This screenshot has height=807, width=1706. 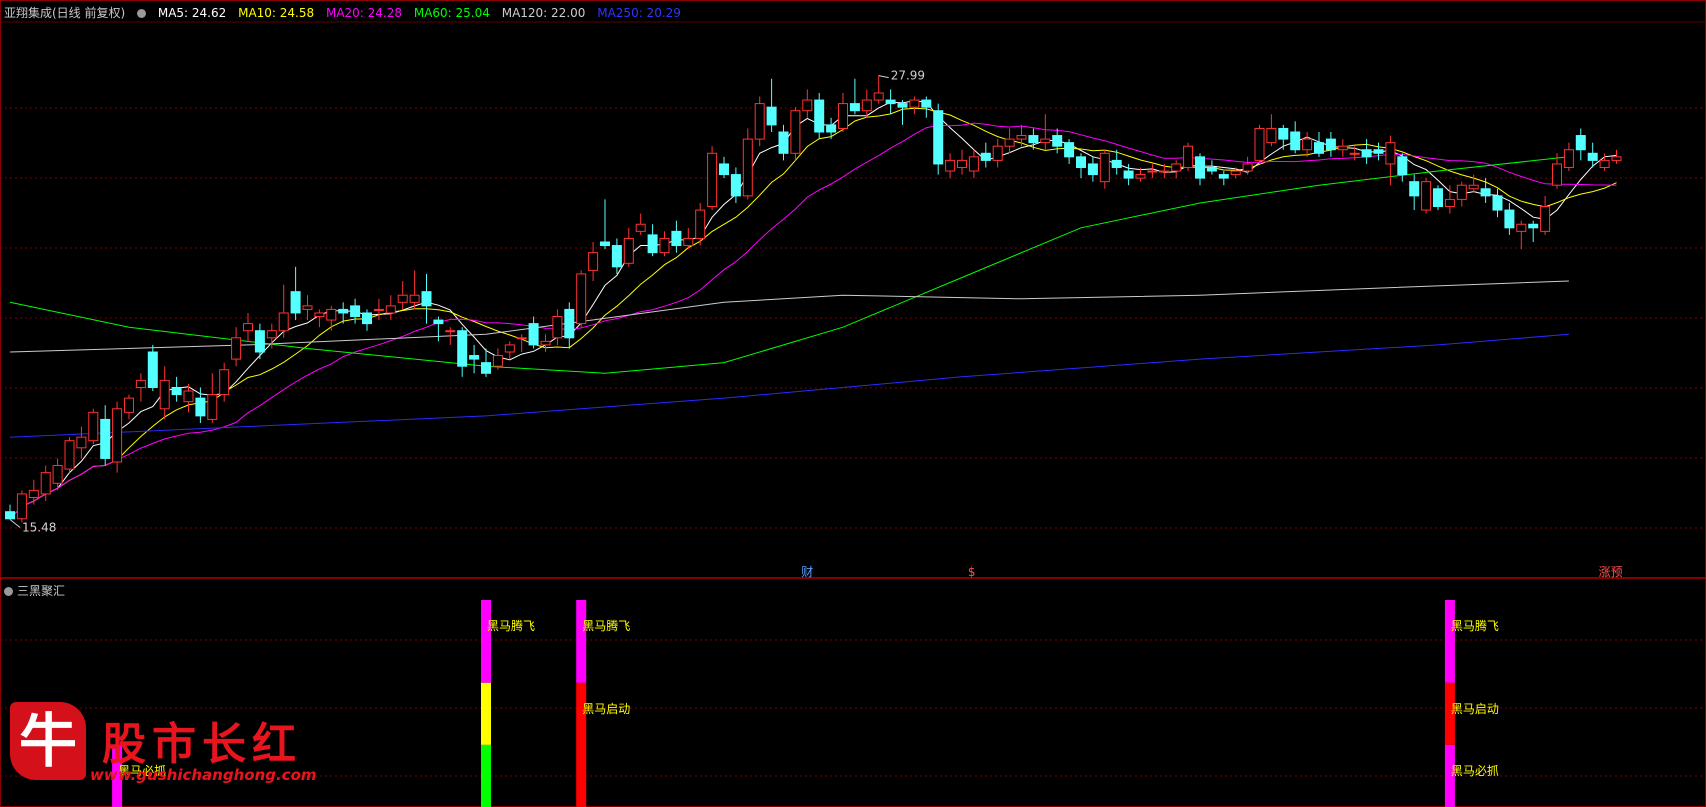 I want to click on settings-dot-icon, so click(x=142, y=13).